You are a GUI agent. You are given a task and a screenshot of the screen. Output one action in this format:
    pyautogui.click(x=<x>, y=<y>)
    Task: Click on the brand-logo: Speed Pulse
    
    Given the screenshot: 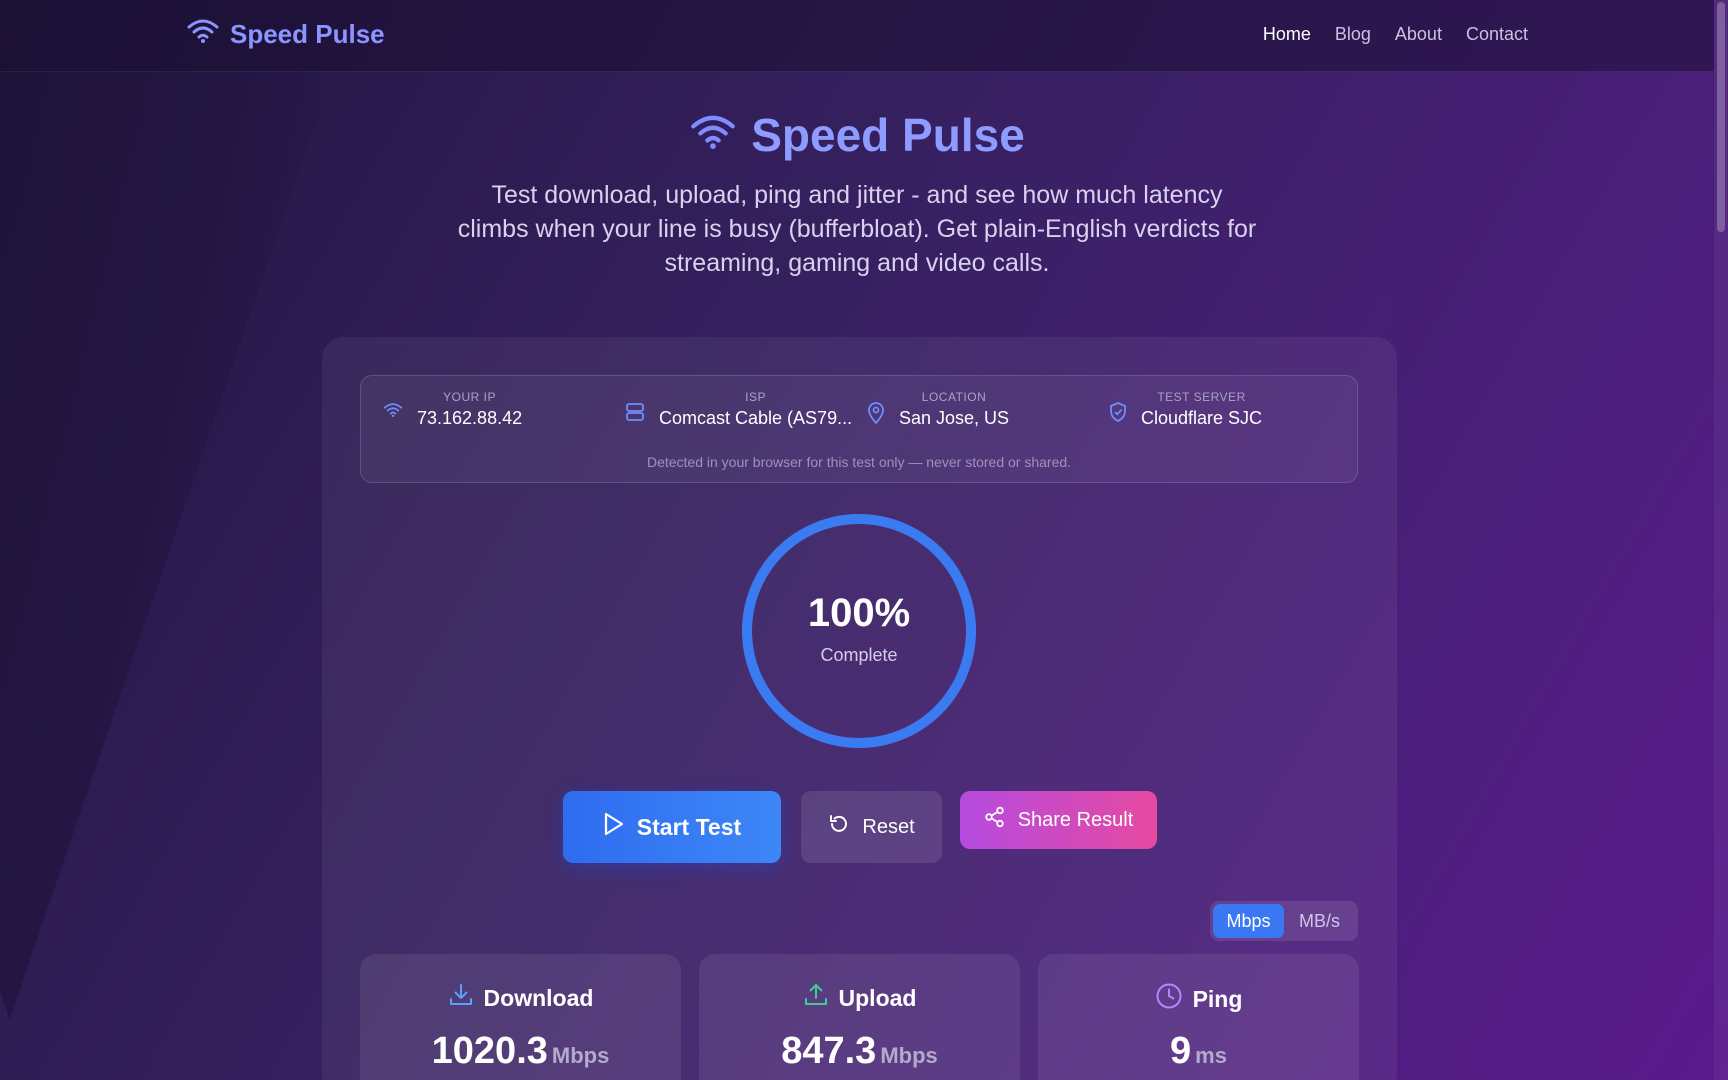 What is the action you would take?
    pyautogui.click(x=285, y=34)
    